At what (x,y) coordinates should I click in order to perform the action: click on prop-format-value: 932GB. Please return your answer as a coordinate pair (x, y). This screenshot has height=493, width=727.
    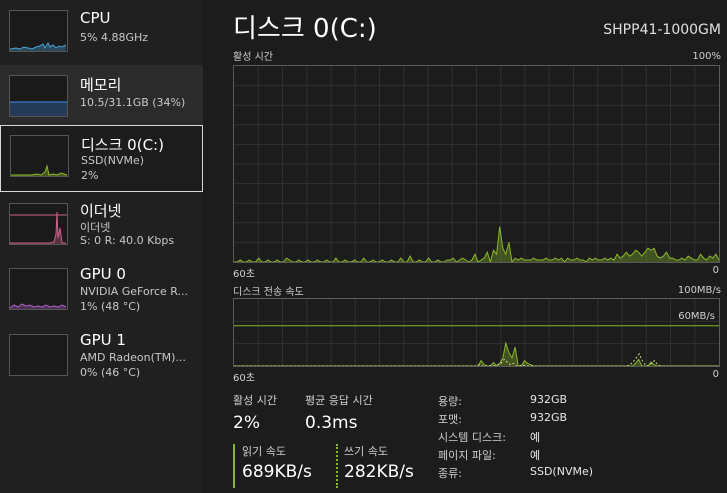
    Looking at the image, I should click on (549, 417).